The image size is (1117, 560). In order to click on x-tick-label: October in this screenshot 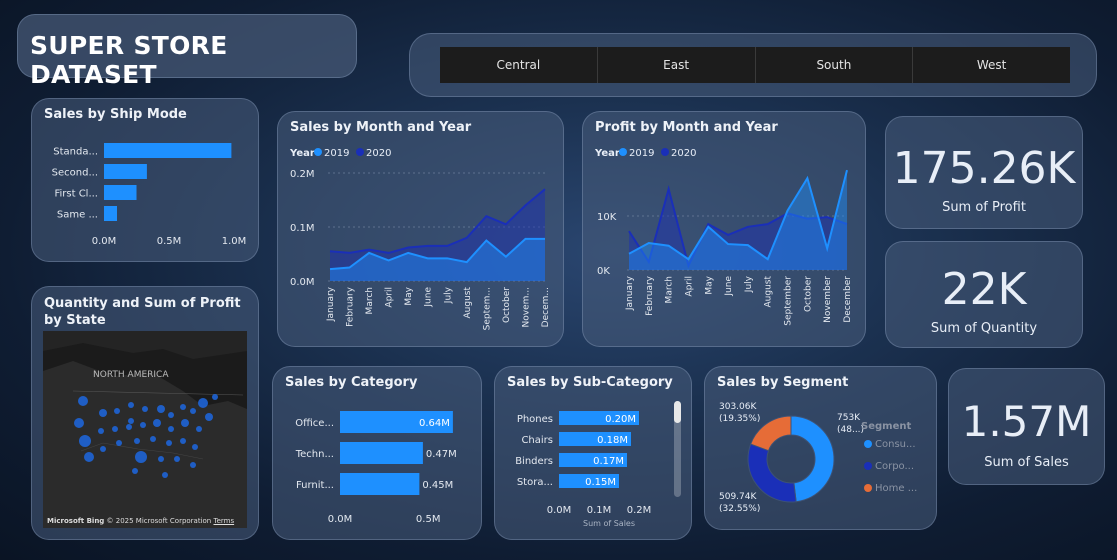, I will do `click(808, 294)`.